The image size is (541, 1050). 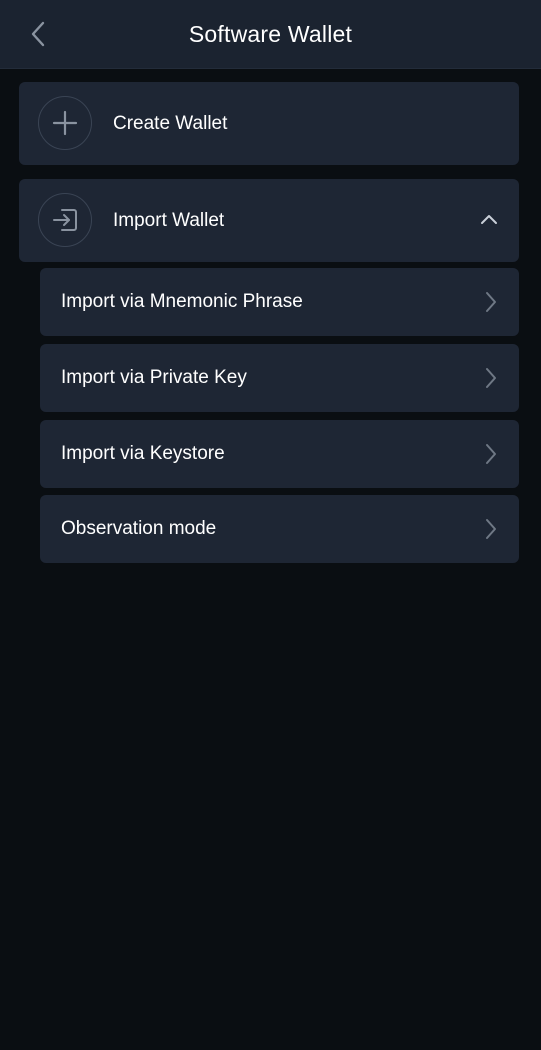 What do you see at coordinates (143, 453) in the screenshot?
I see `import-keystore-label: Import via Keystore` at bounding box center [143, 453].